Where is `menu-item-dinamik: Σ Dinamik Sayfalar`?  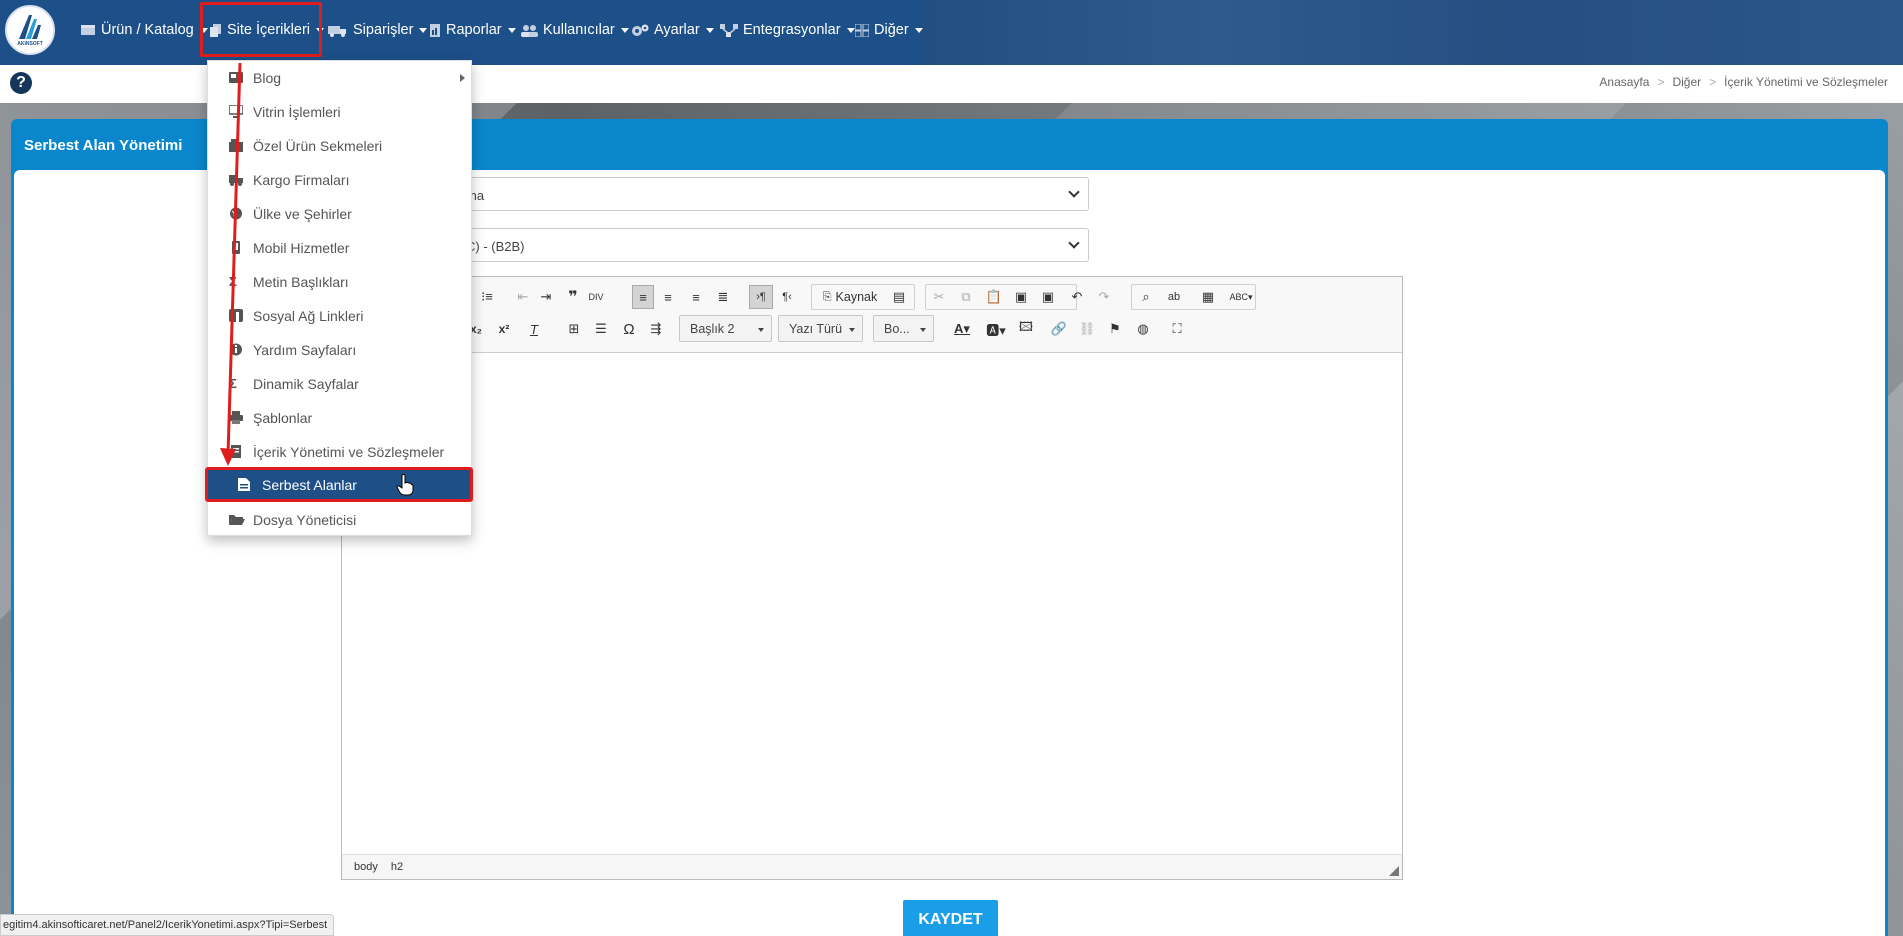
menu-item-dinamik: Σ Dinamik Sayfalar is located at coordinates (339, 384).